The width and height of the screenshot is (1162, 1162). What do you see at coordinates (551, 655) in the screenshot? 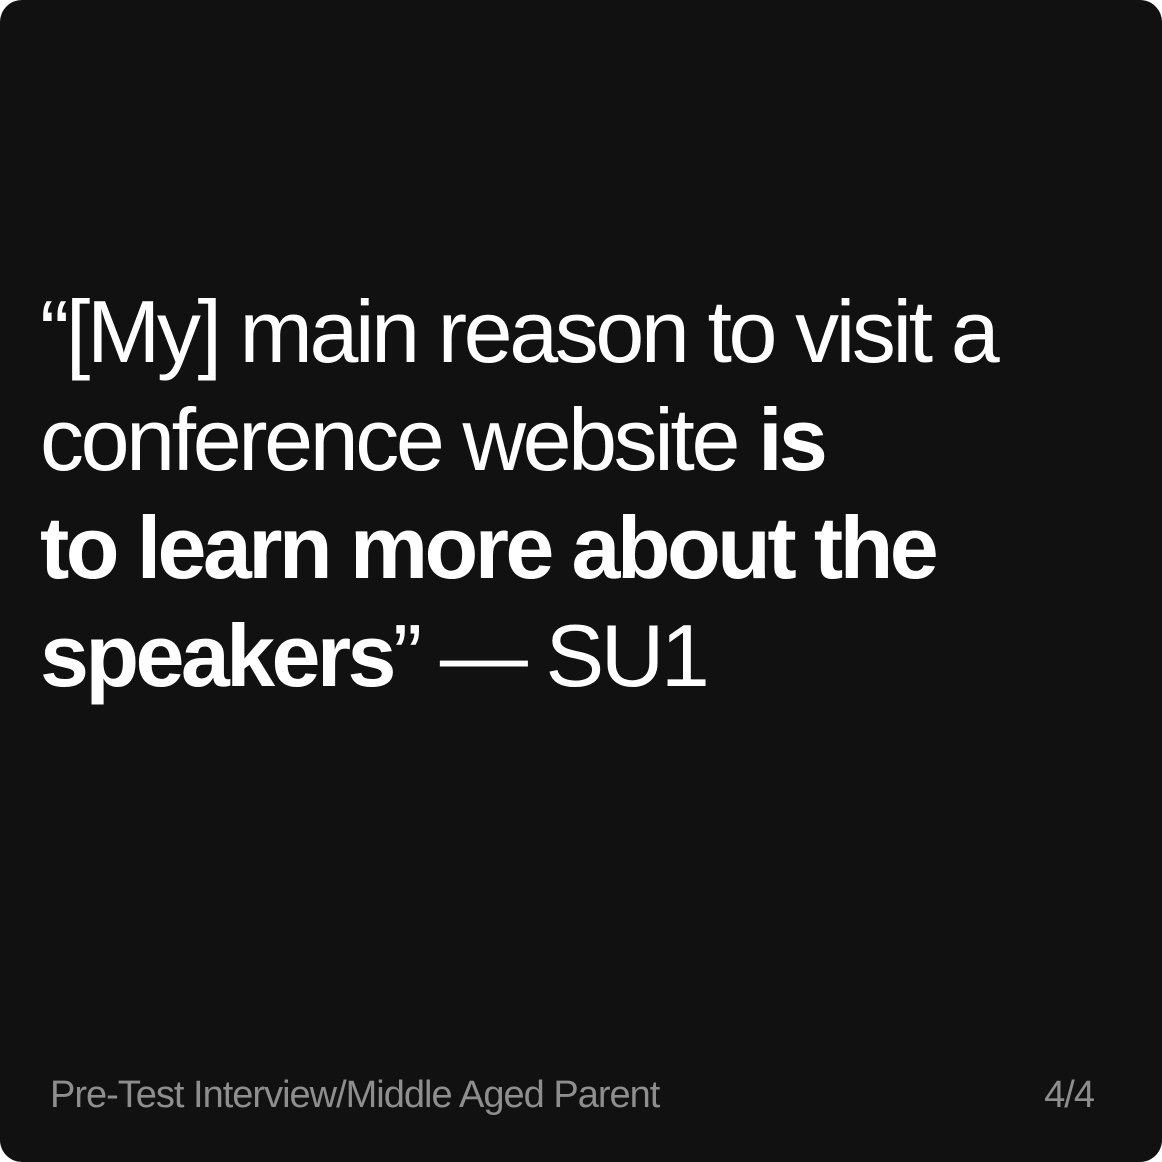
I see `quote-attribution: ” — SU1` at bounding box center [551, 655].